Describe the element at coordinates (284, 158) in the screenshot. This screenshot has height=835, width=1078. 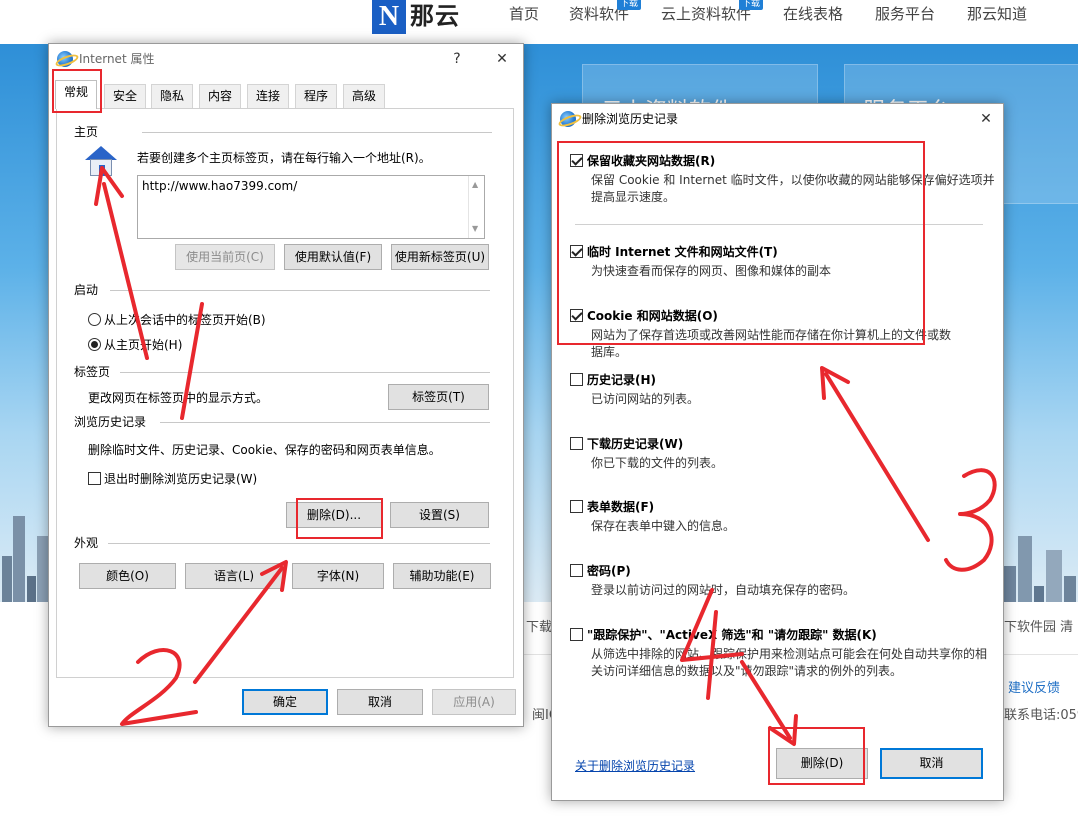
I see `home-desc: 若要创建多个主页标签页，请在每行输入一个地址(R)。` at that location.